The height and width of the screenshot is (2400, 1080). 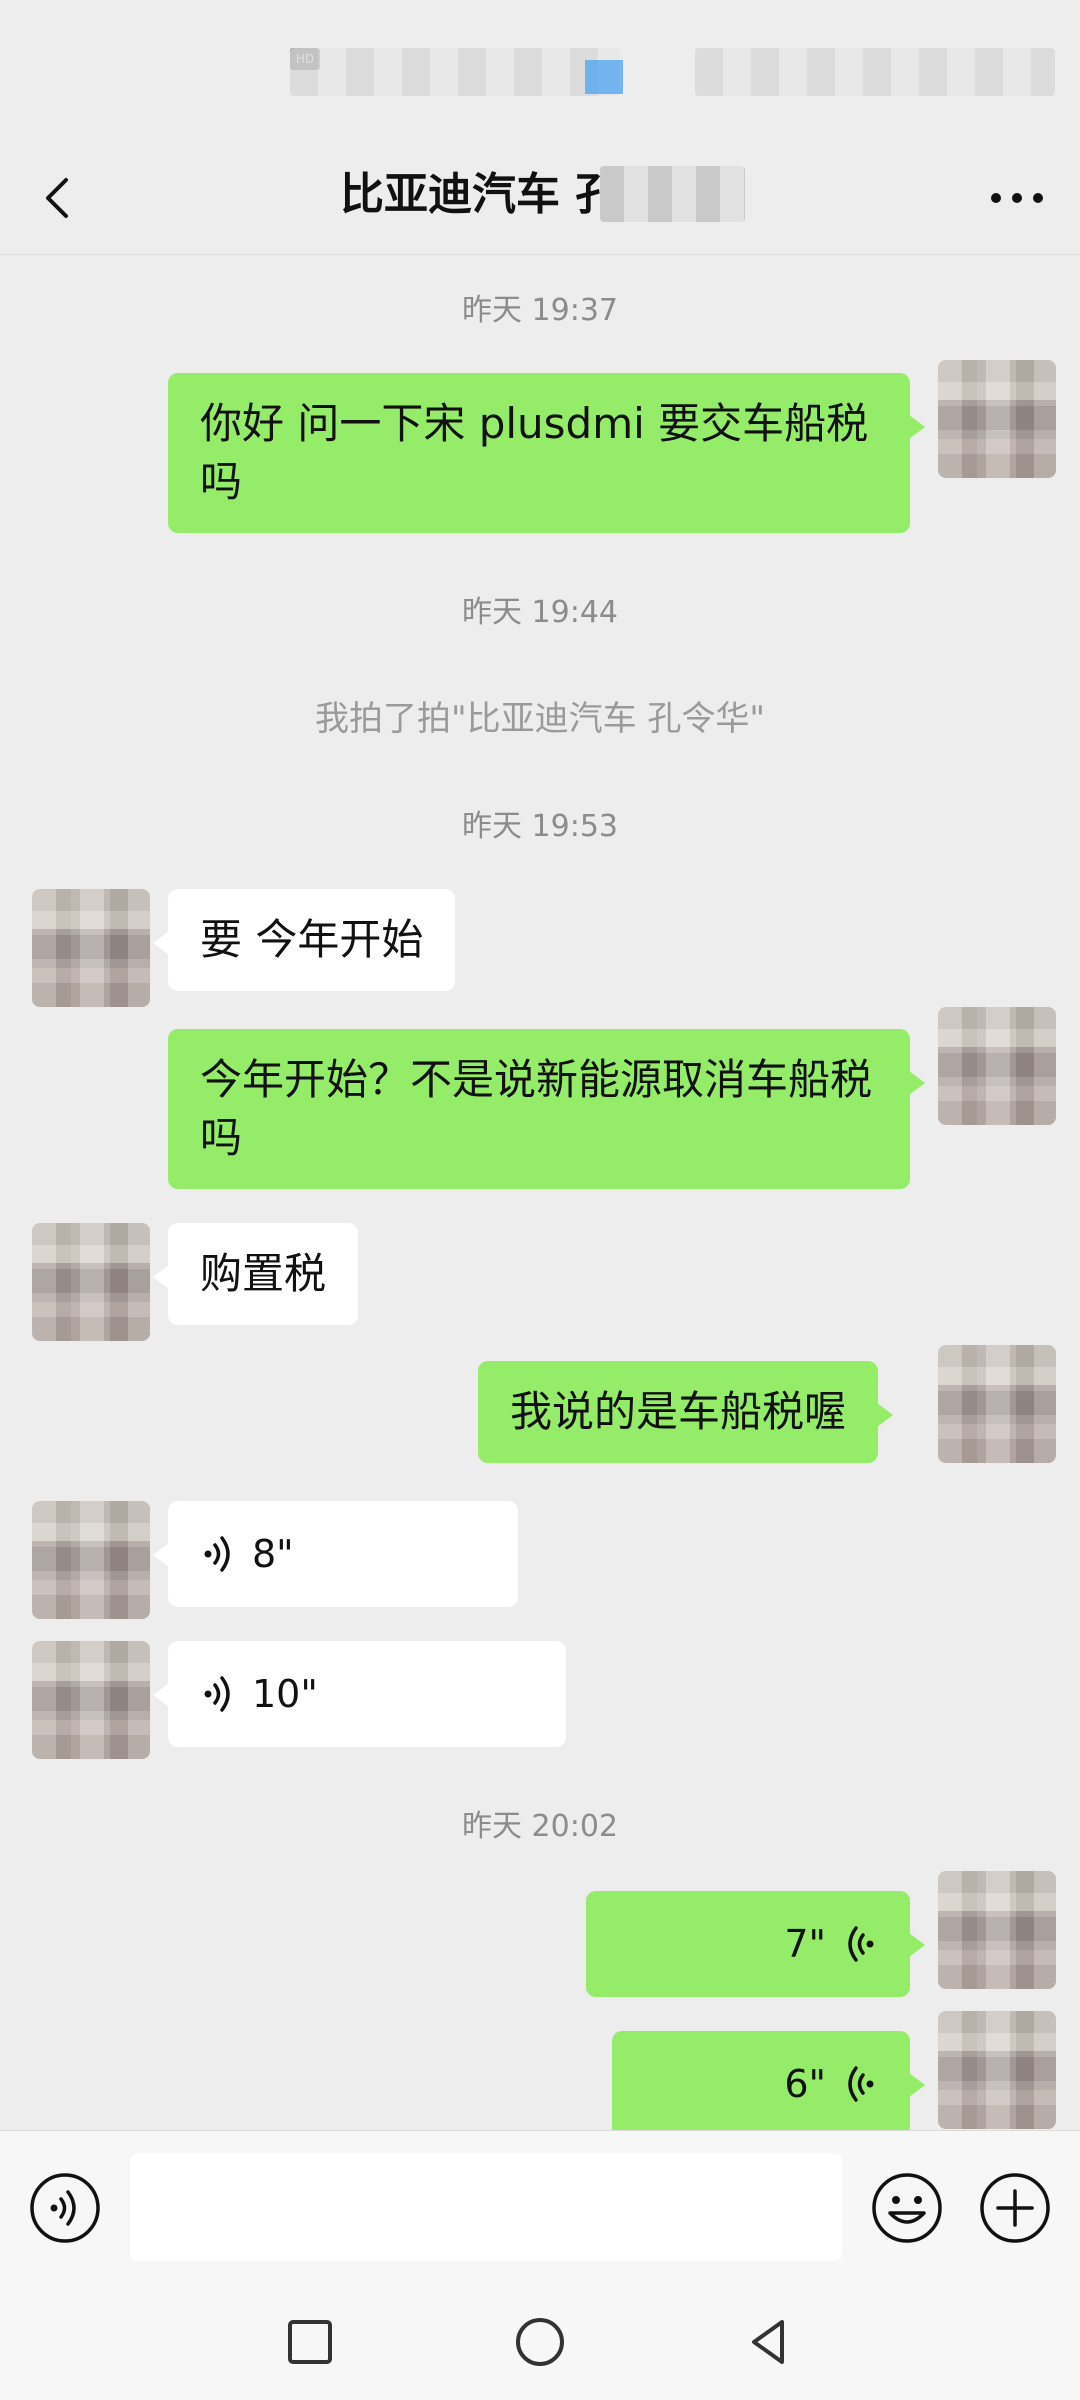 I want to click on voice-message-incoming: 10", so click(x=359, y=1694).